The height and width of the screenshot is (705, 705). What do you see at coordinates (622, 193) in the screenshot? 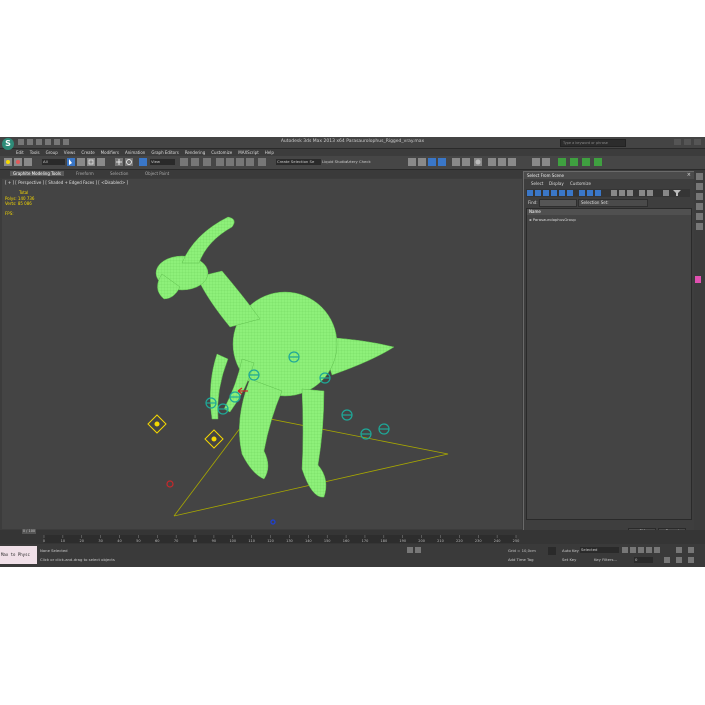
I see `select-none-icon` at bounding box center [622, 193].